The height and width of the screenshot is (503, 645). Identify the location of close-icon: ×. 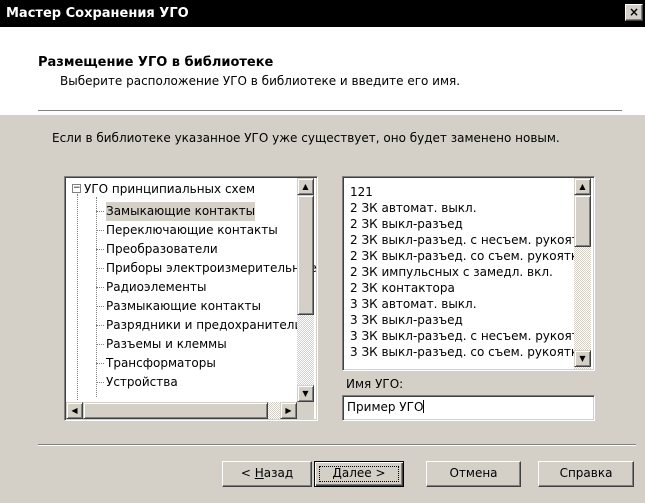
(634, 12).